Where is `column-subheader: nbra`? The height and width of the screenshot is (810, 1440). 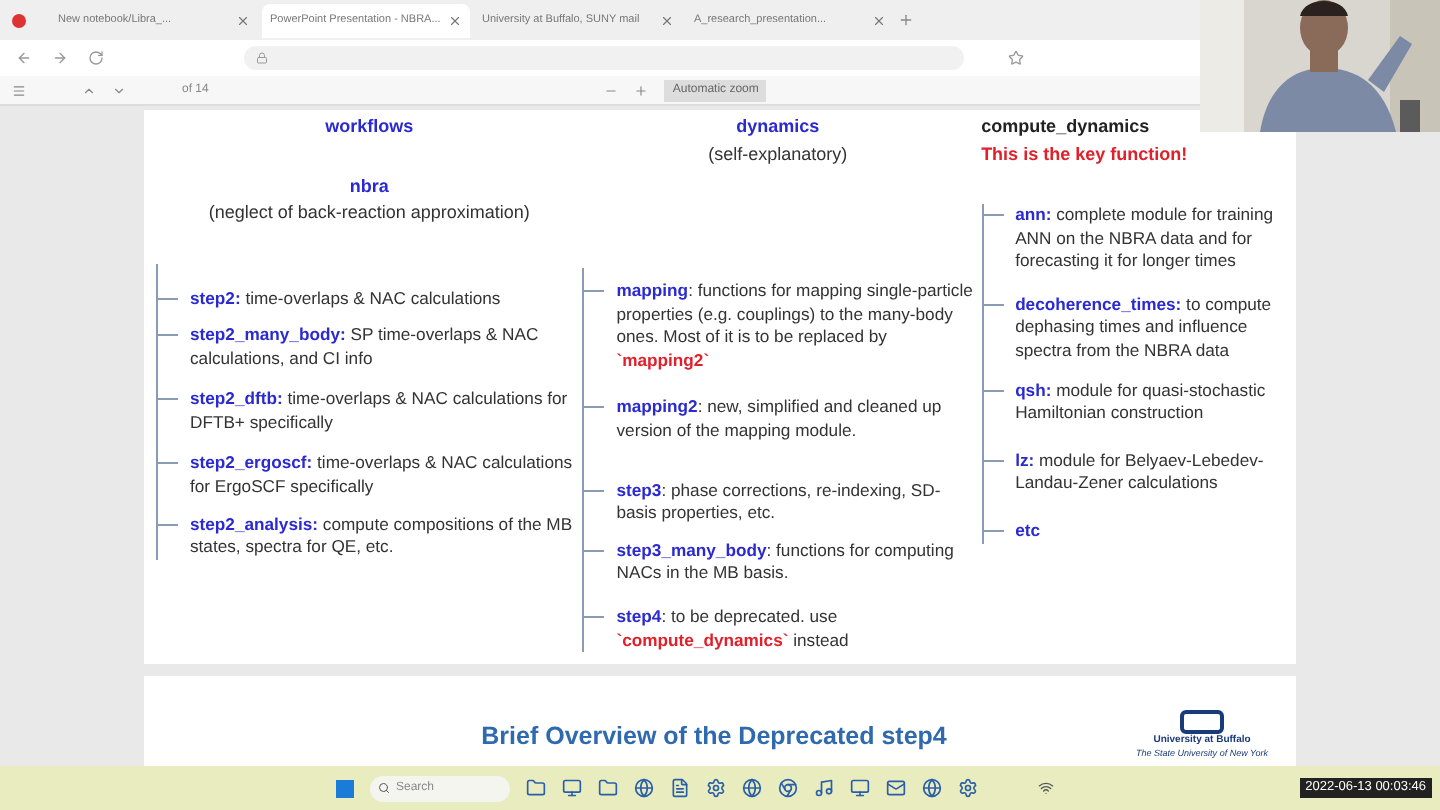
column-subheader: nbra is located at coordinates (369, 186).